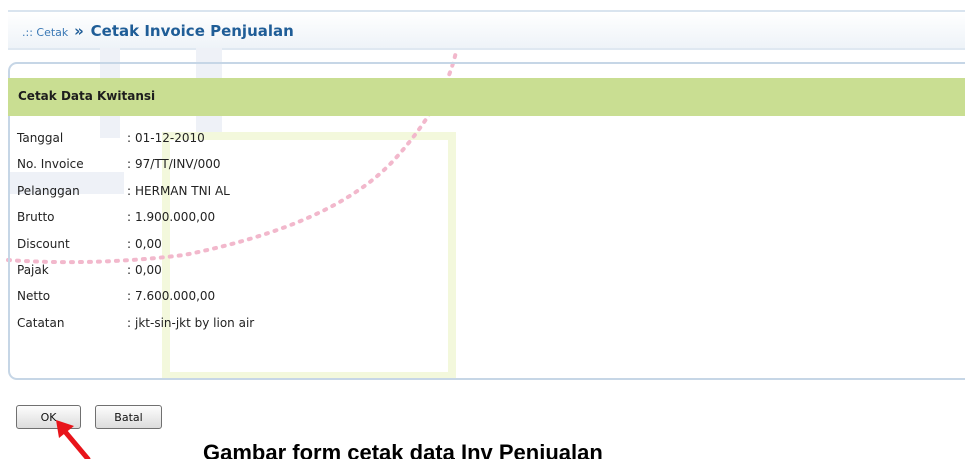 The height and width of the screenshot is (459, 965). Describe the element at coordinates (175, 296) in the screenshot. I see `field-value: 7.600.000,00` at that location.